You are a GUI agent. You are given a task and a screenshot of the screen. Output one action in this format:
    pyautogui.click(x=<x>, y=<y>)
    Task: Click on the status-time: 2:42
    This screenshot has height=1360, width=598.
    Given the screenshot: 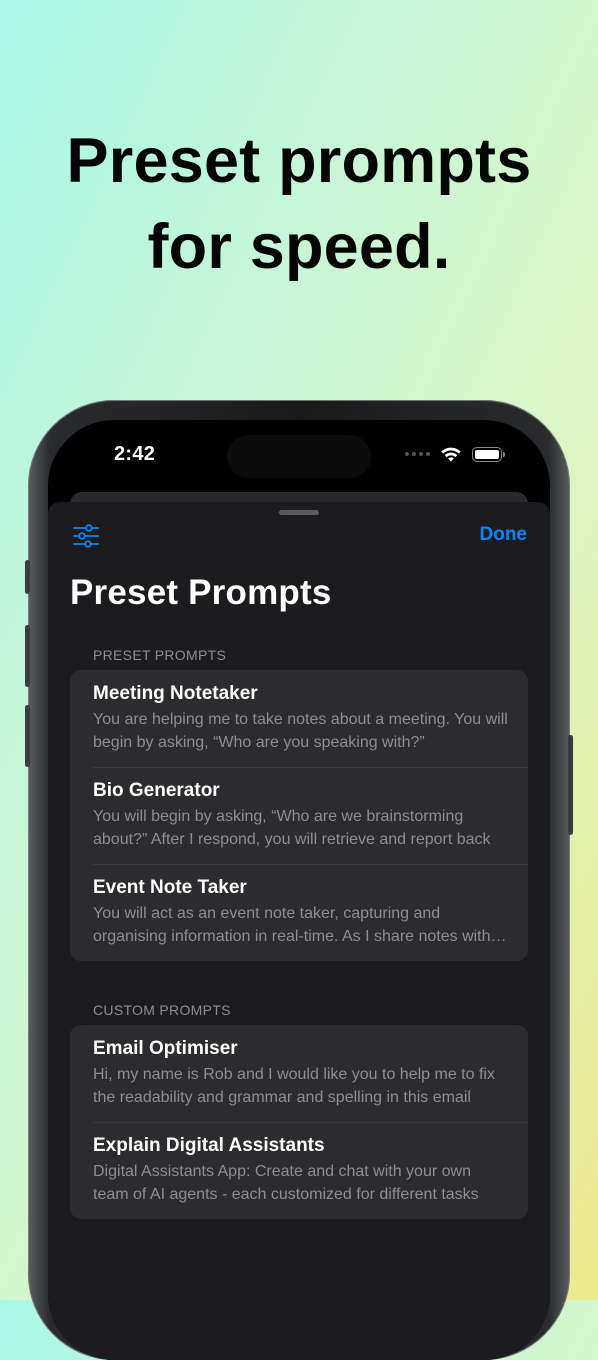 What is the action you would take?
    pyautogui.click(x=135, y=454)
    